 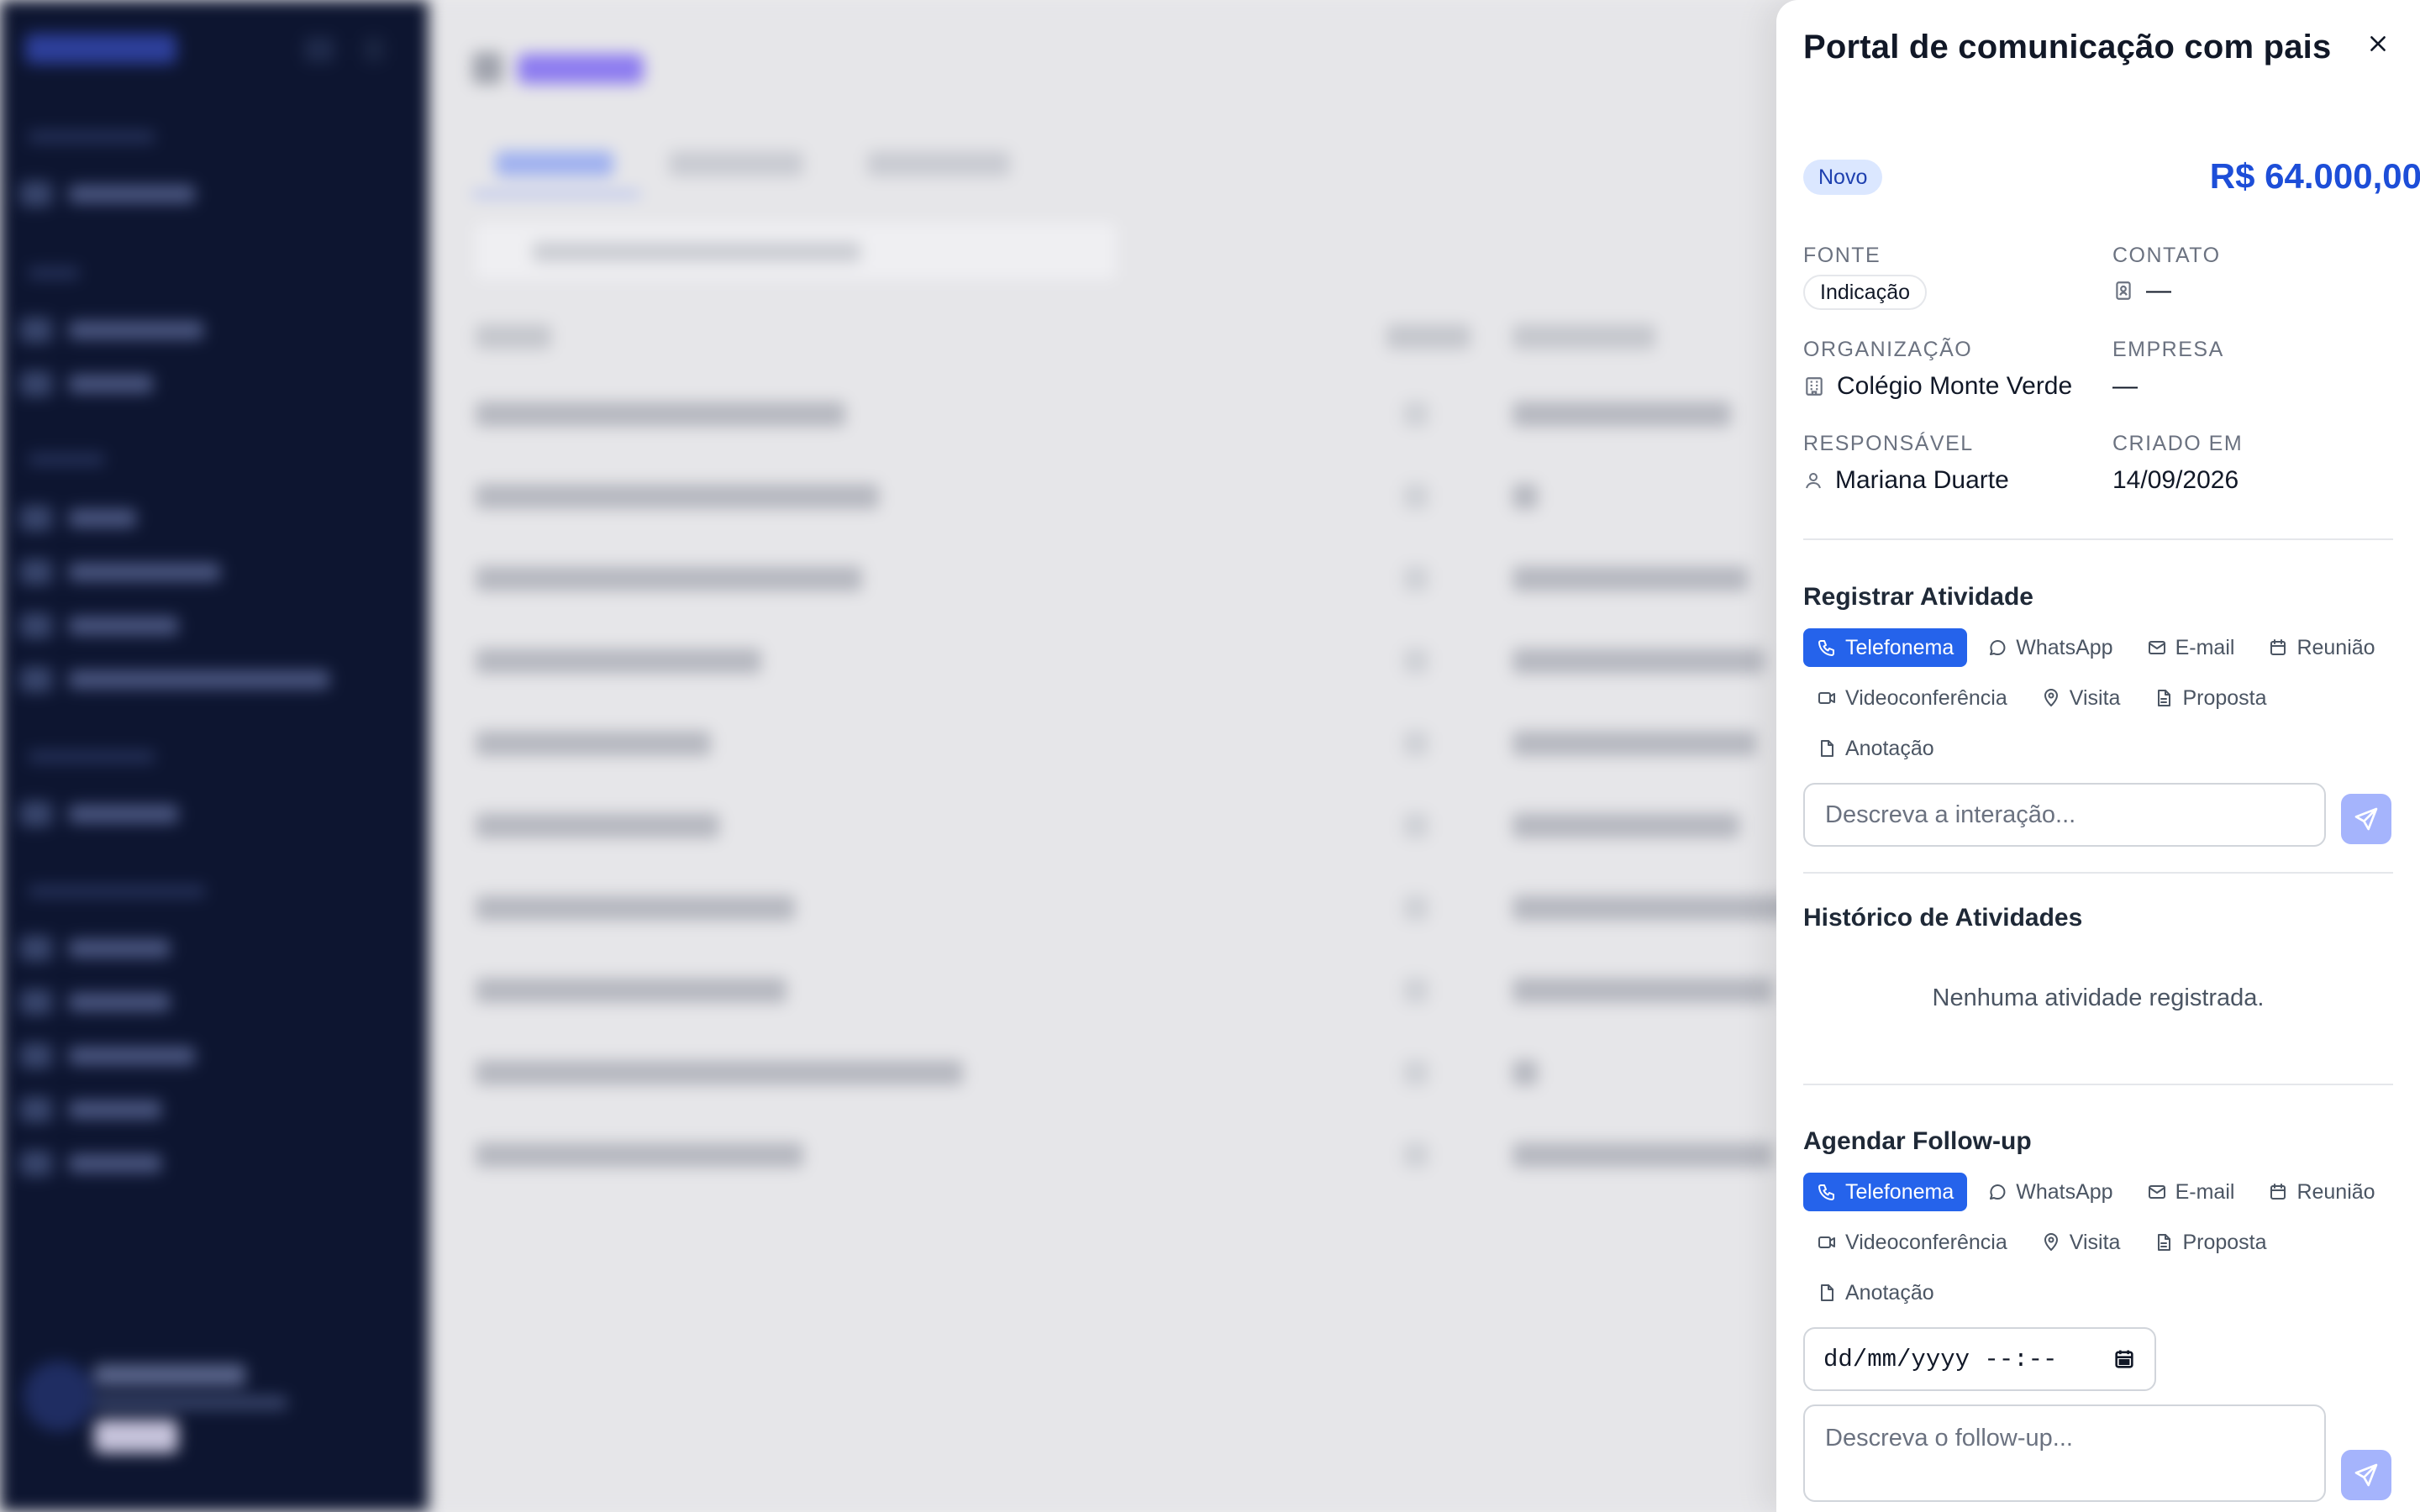 What do you see at coordinates (2064, 815) in the screenshot?
I see `activity-description-input` at bounding box center [2064, 815].